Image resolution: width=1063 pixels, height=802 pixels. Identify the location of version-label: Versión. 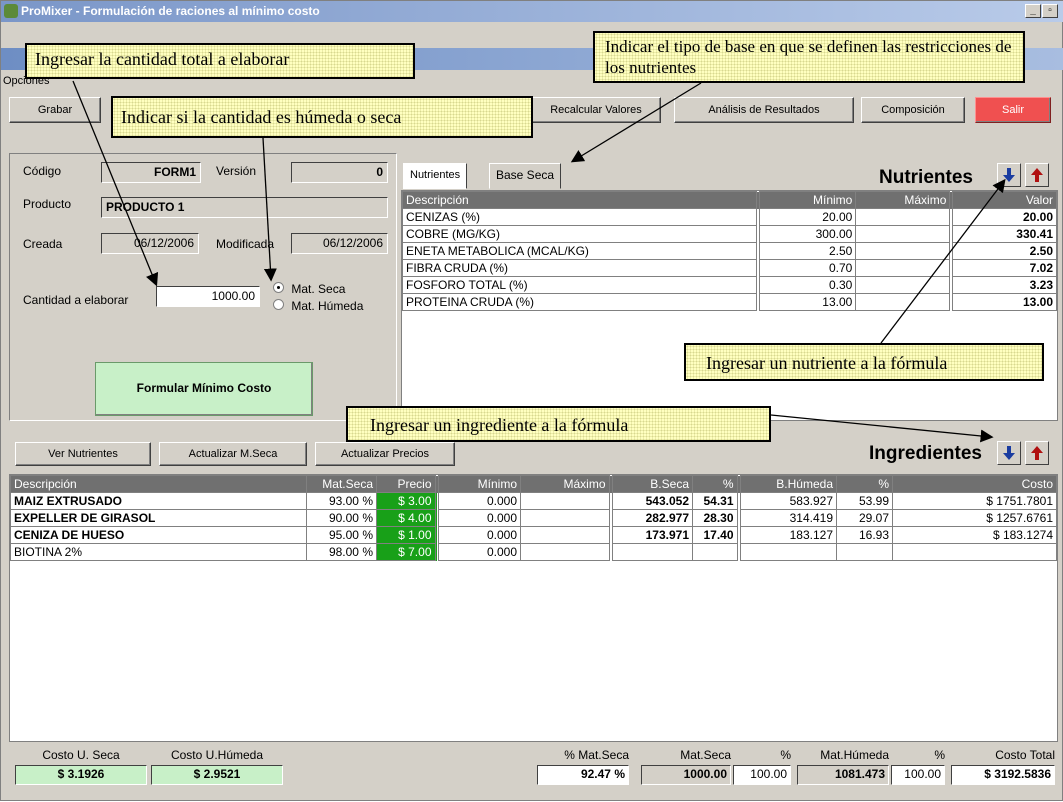
(236, 171).